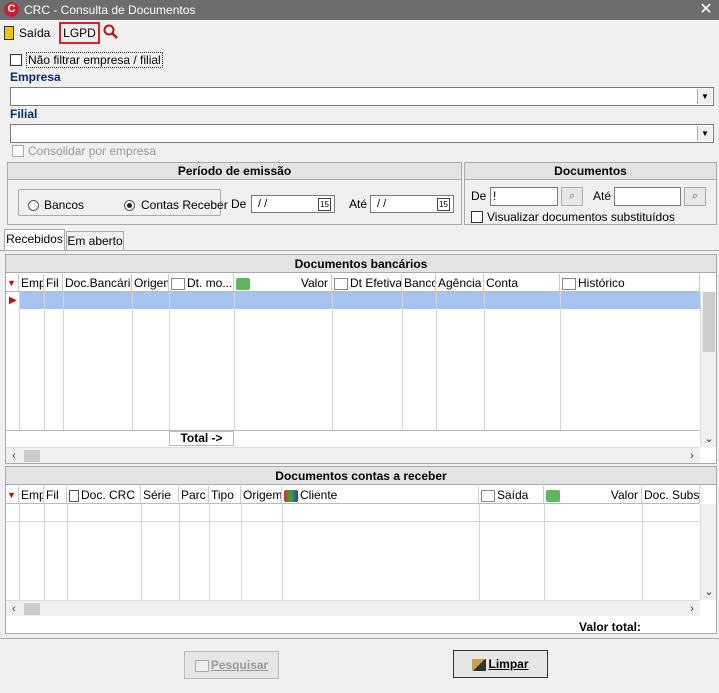 This screenshot has width=719, height=693. Describe the element at coordinates (671, 495) in the screenshot. I see `column-header: Doc. Subst.` at that location.